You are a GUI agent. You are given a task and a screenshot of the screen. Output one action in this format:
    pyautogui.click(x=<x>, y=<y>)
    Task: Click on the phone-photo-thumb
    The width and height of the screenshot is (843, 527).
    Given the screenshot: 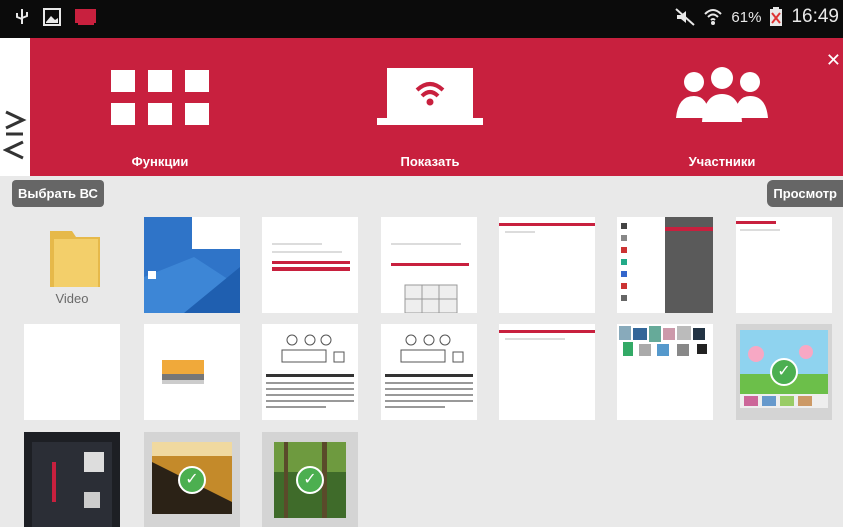 What is the action you would take?
    pyautogui.click(x=72, y=484)
    